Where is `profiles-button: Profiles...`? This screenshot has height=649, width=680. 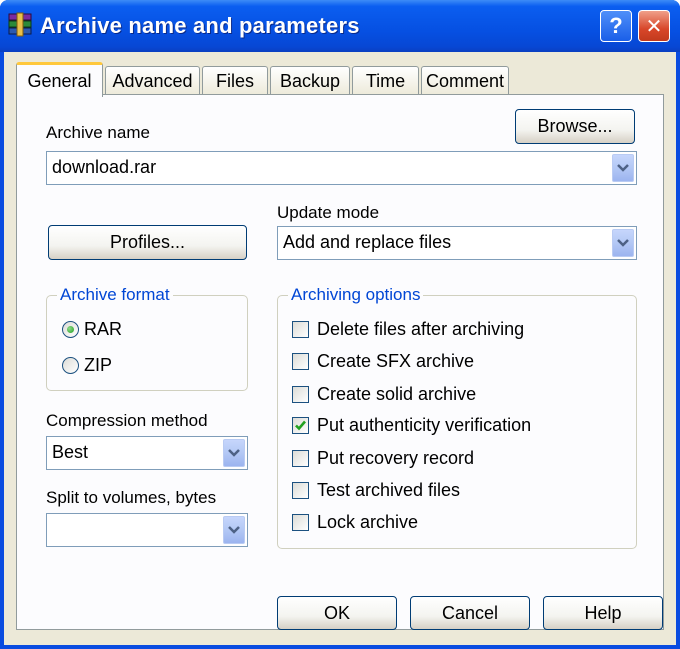
profiles-button: Profiles... is located at coordinates (147, 242).